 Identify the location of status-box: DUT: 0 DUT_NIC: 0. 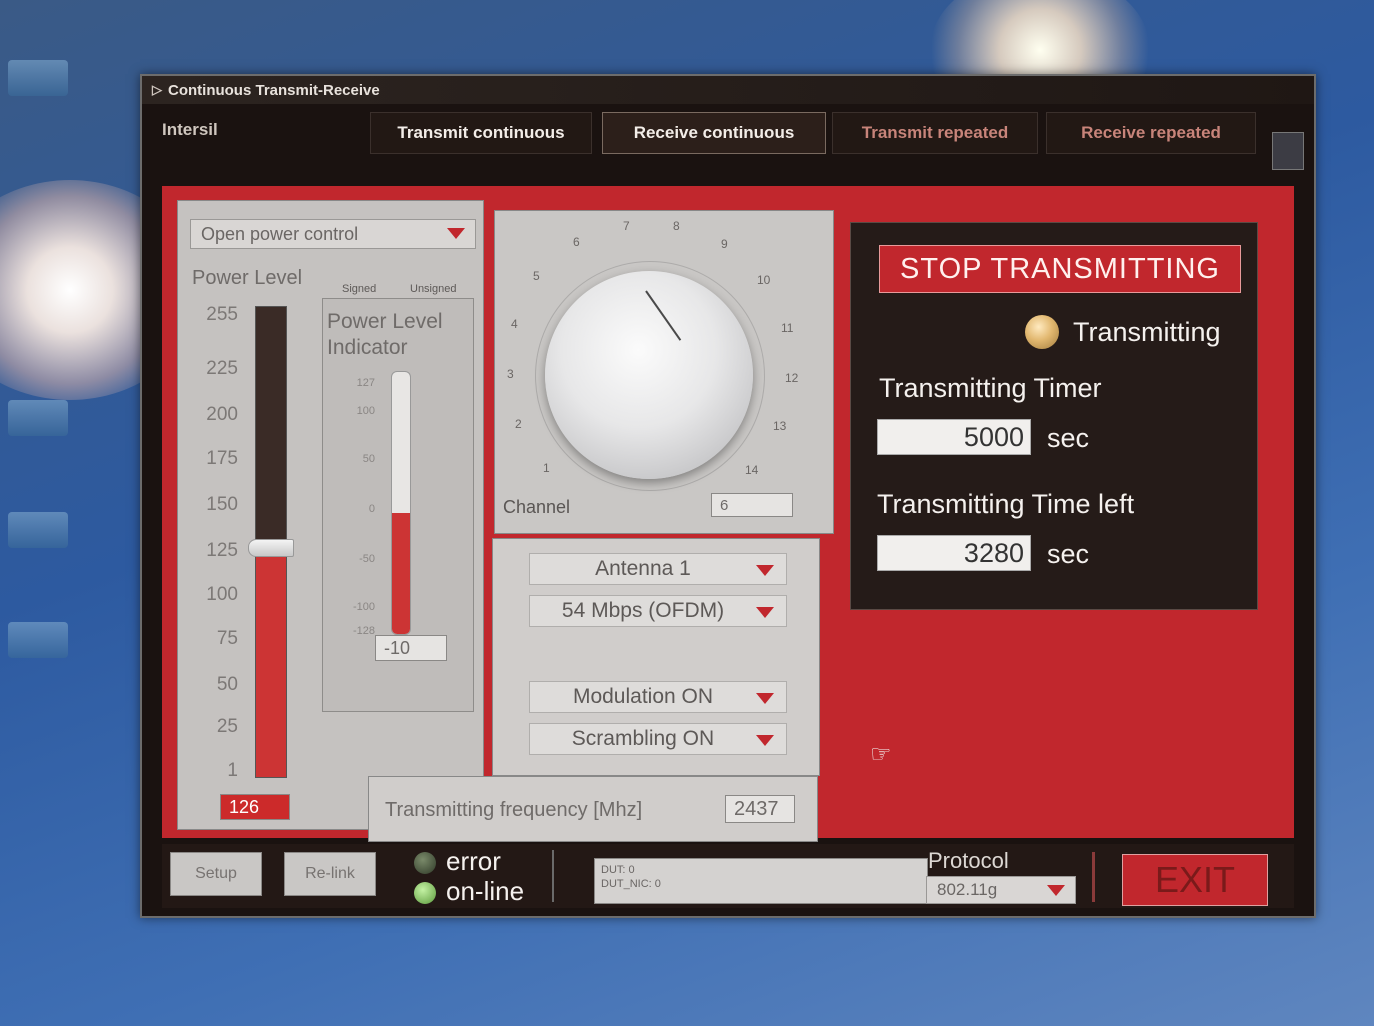
(761, 881).